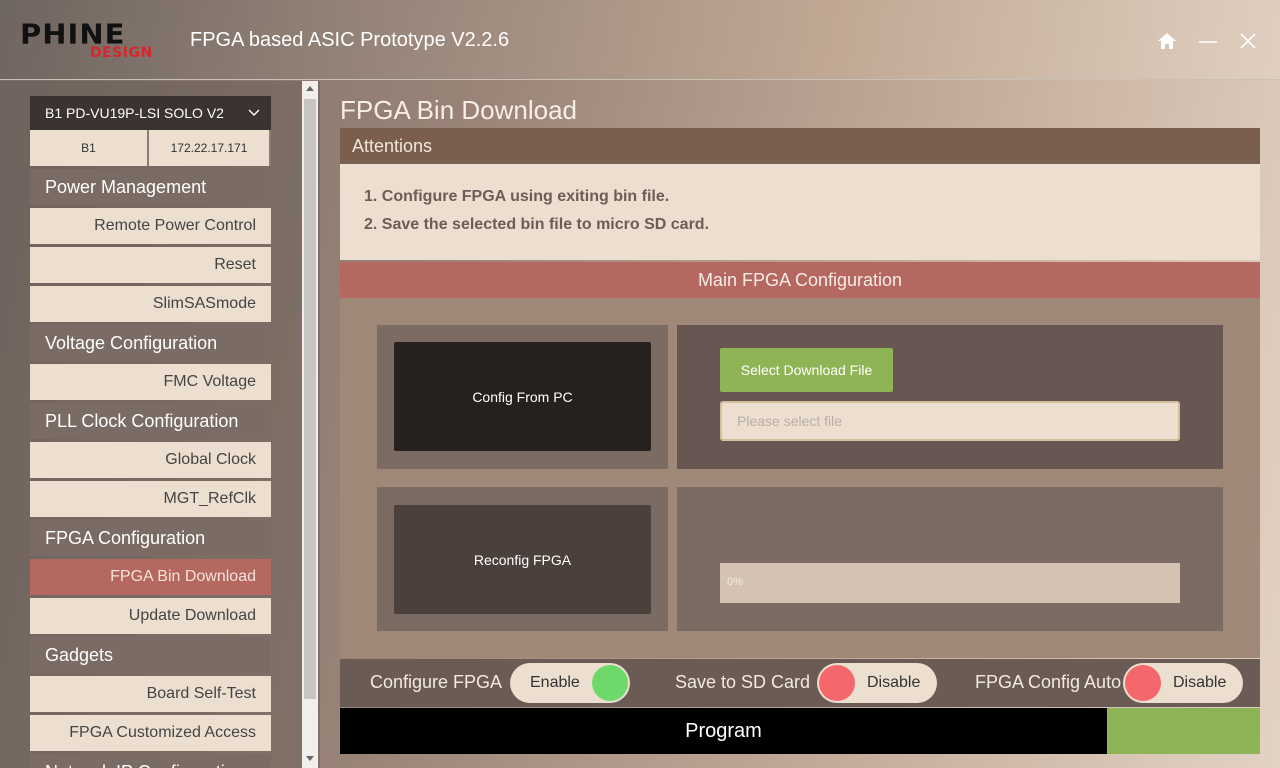 Image resolution: width=1280 pixels, height=768 pixels. I want to click on attentions-header: Attentions, so click(800, 146).